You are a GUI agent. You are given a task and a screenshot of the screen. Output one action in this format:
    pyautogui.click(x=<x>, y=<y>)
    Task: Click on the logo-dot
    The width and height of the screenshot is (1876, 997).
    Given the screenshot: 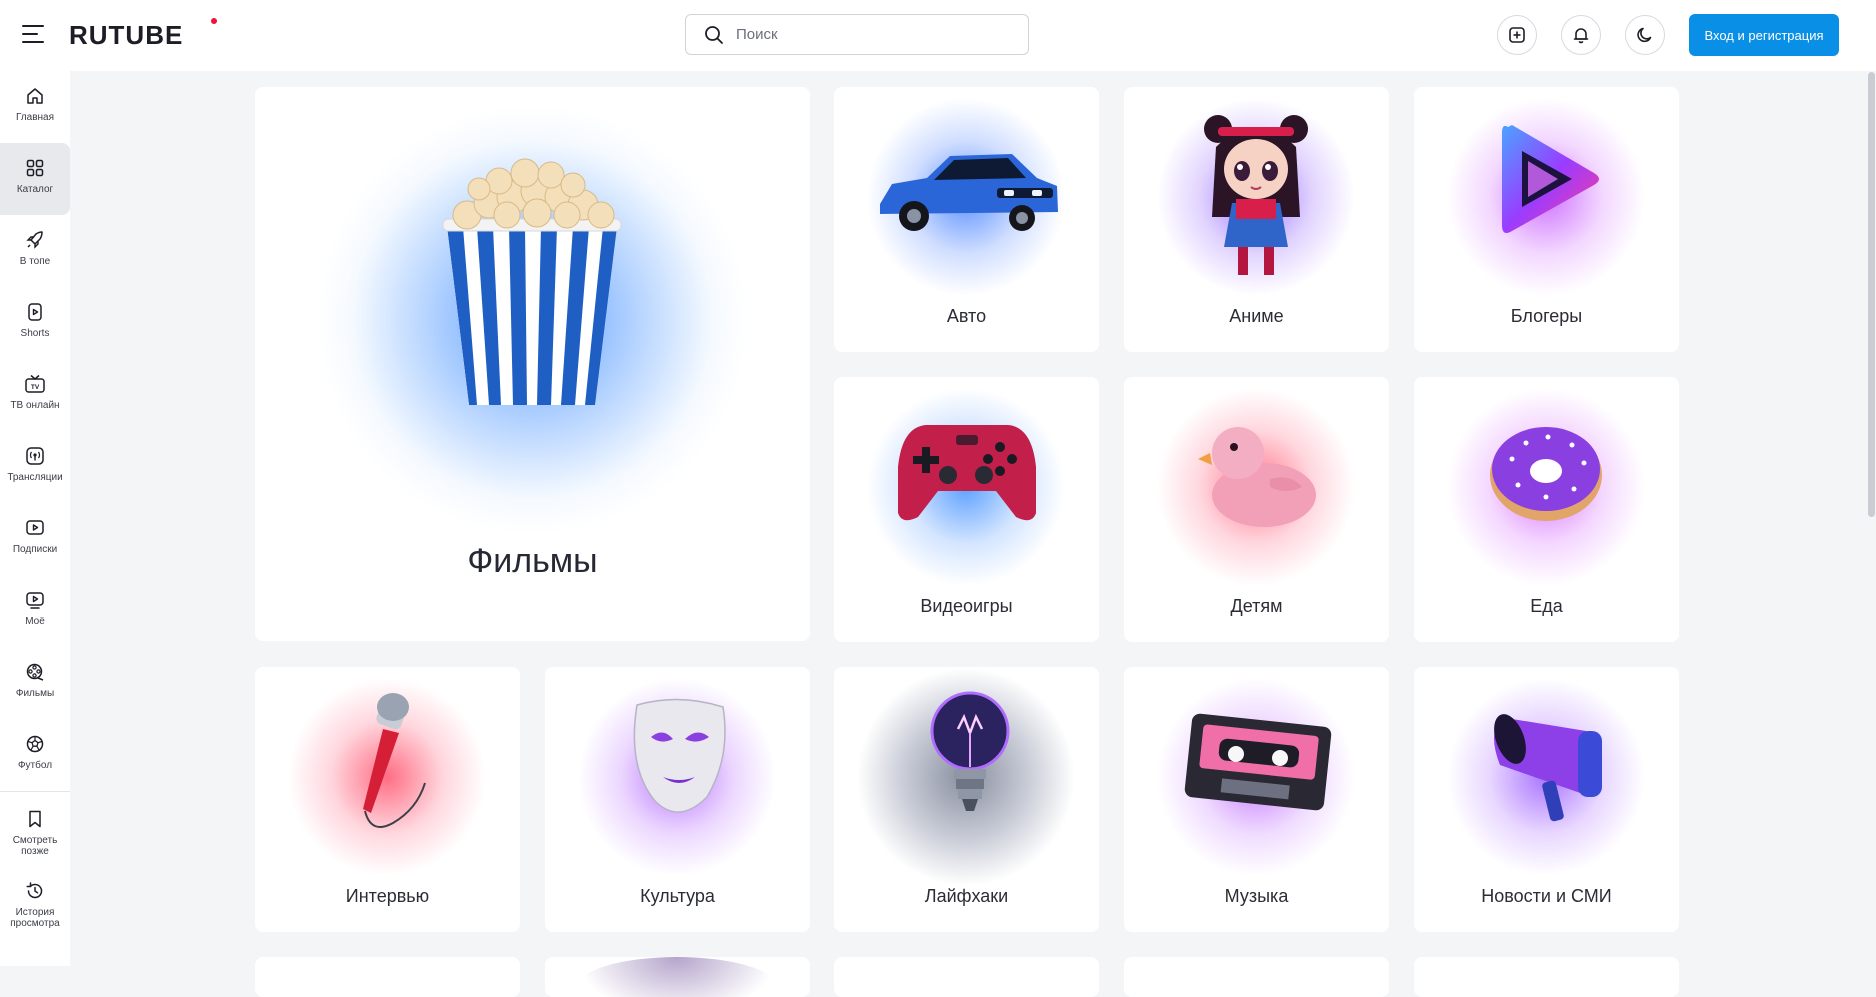 What is the action you would take?
    pyautogui.click(x=214, y=21)
    